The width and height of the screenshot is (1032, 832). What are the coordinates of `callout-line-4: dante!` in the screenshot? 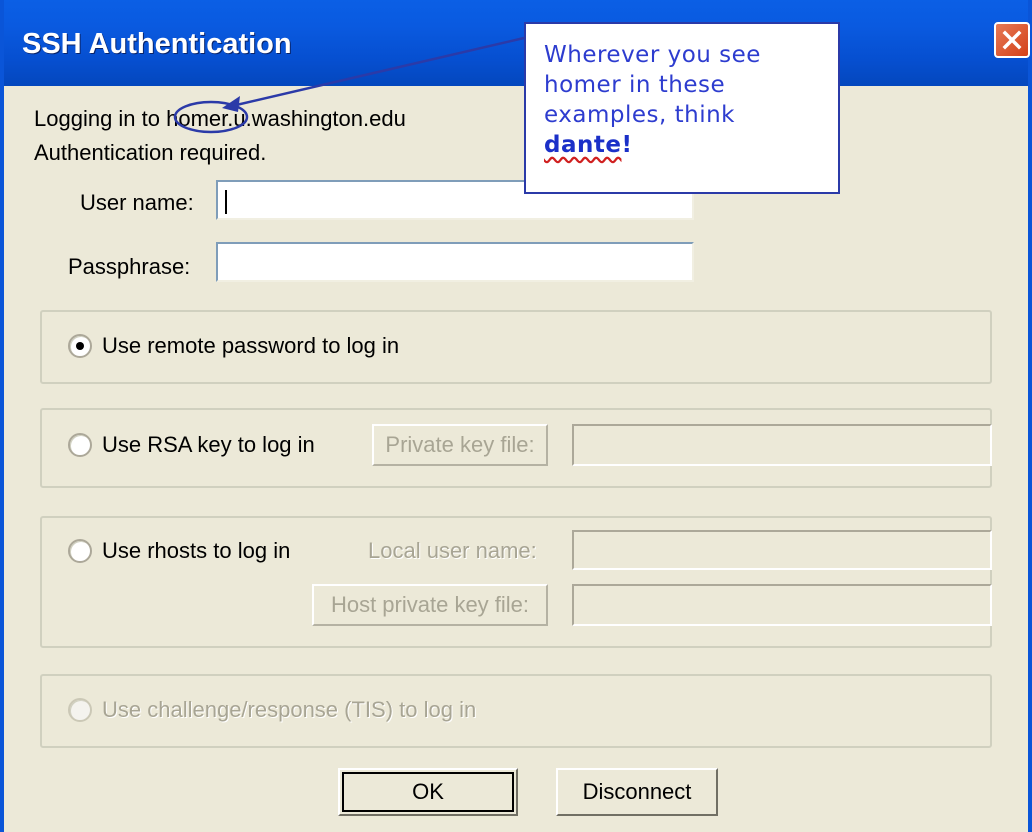 It's located at (682, 145).